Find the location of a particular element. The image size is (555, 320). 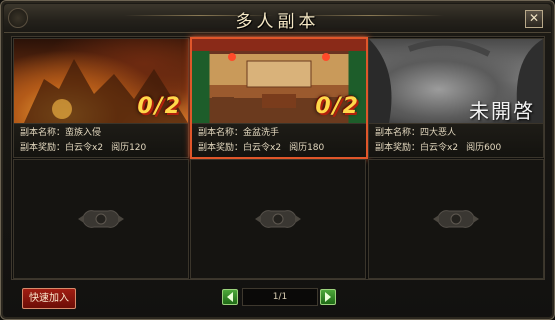

next-page-button is located at coordinates (328, 297).